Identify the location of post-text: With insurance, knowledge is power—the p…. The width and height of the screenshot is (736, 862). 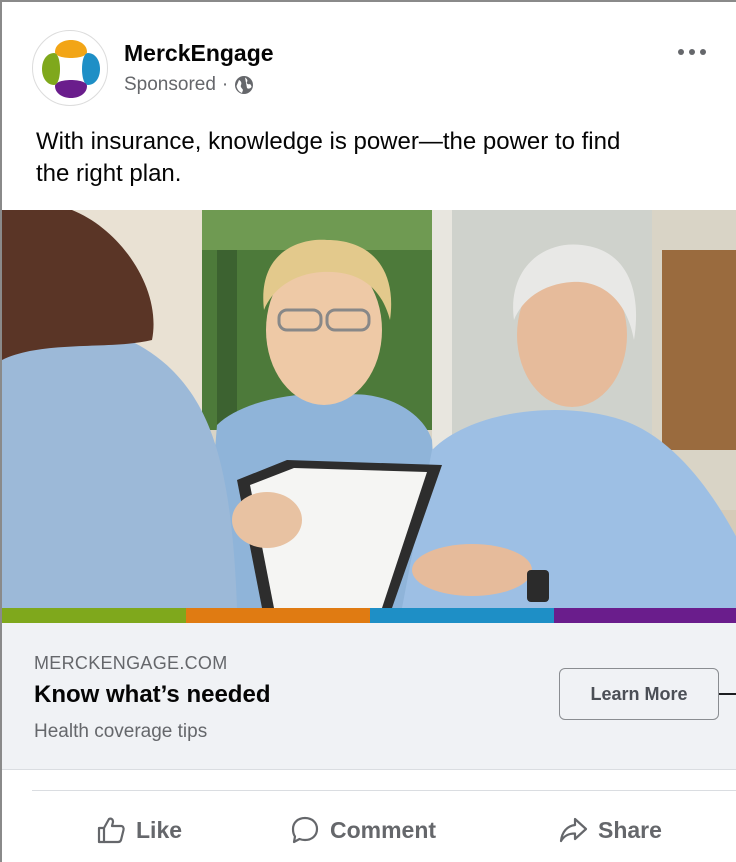
(328, 157).